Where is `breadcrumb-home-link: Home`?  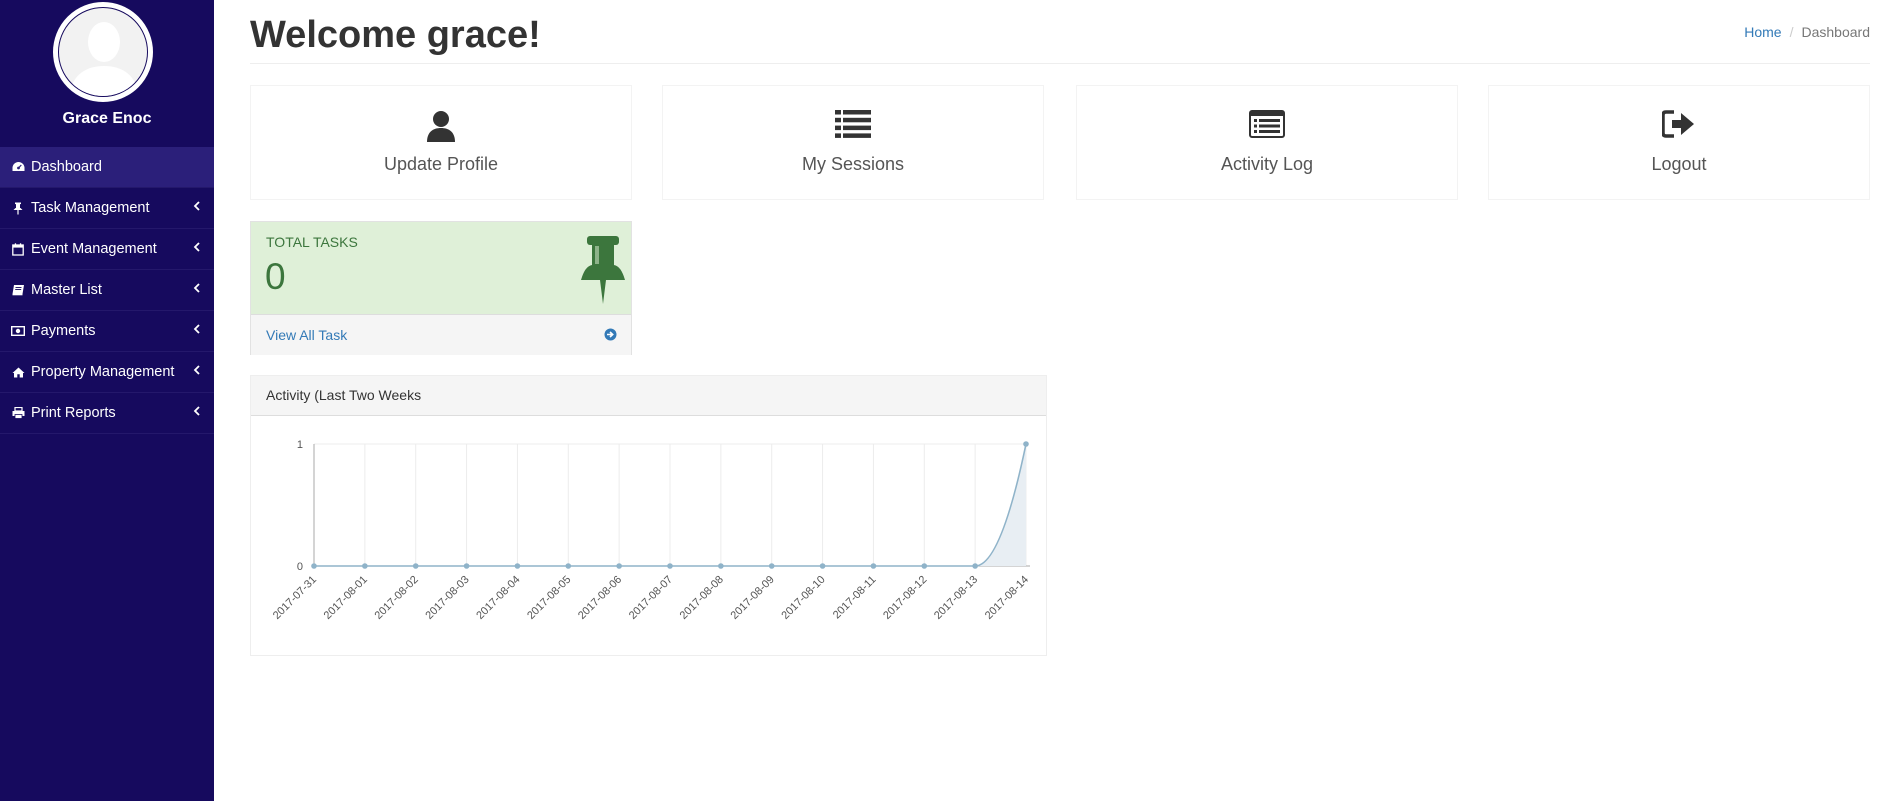 breadcrumb-home-link: Home is located at coordinates (1762, 32).